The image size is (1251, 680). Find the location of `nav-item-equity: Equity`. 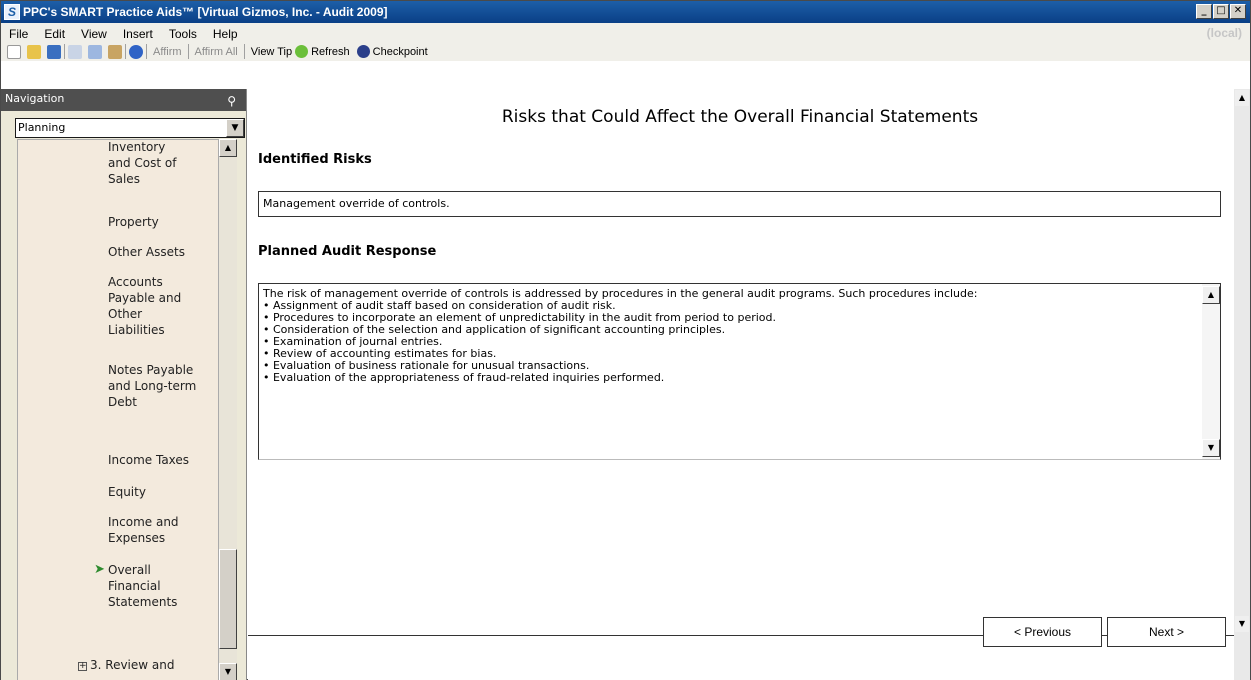

nav-item-equity: Equity is located at coordinates (163, 492).